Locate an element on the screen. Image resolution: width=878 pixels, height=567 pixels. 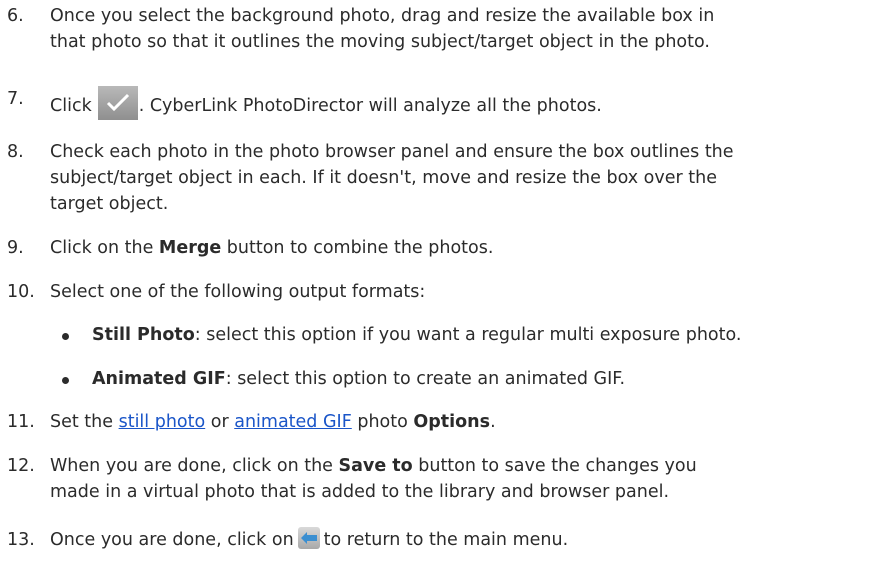
back-arrow-icon is located at coordinates (308, 538).